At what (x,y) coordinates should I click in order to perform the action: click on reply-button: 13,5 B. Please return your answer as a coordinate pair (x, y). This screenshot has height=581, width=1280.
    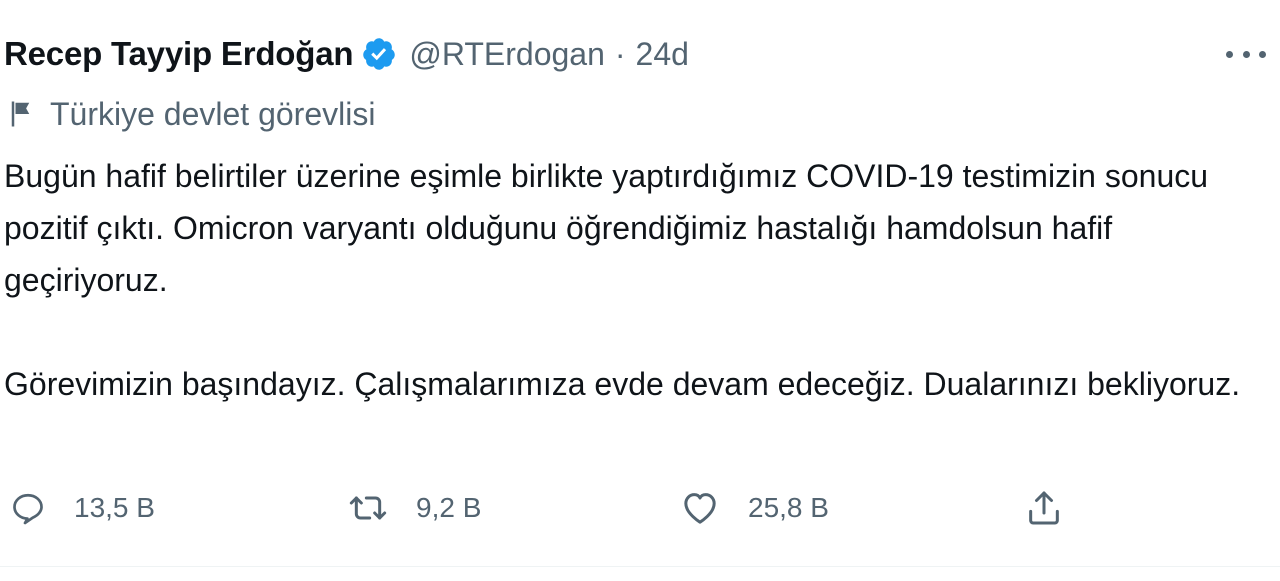
    Looking at the image, I should click on (82, 508).